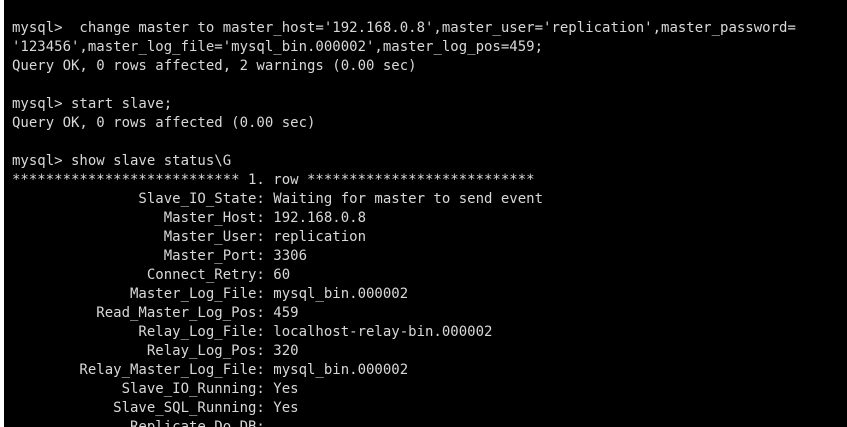  What do you see at coordinates (160, 256) in the screenshot?
I see `status-field-master-port: Master_Port: 3306` at bounding box center [160, 256].